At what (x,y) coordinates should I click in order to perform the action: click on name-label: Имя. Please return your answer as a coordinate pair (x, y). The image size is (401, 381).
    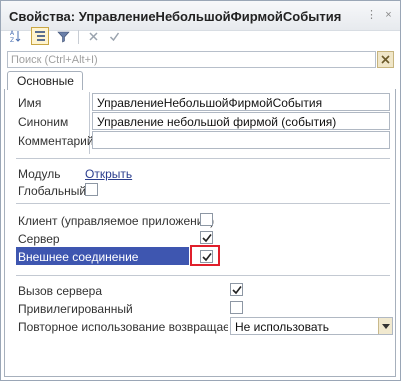
    Looking at the image, I should click on (30, 103).